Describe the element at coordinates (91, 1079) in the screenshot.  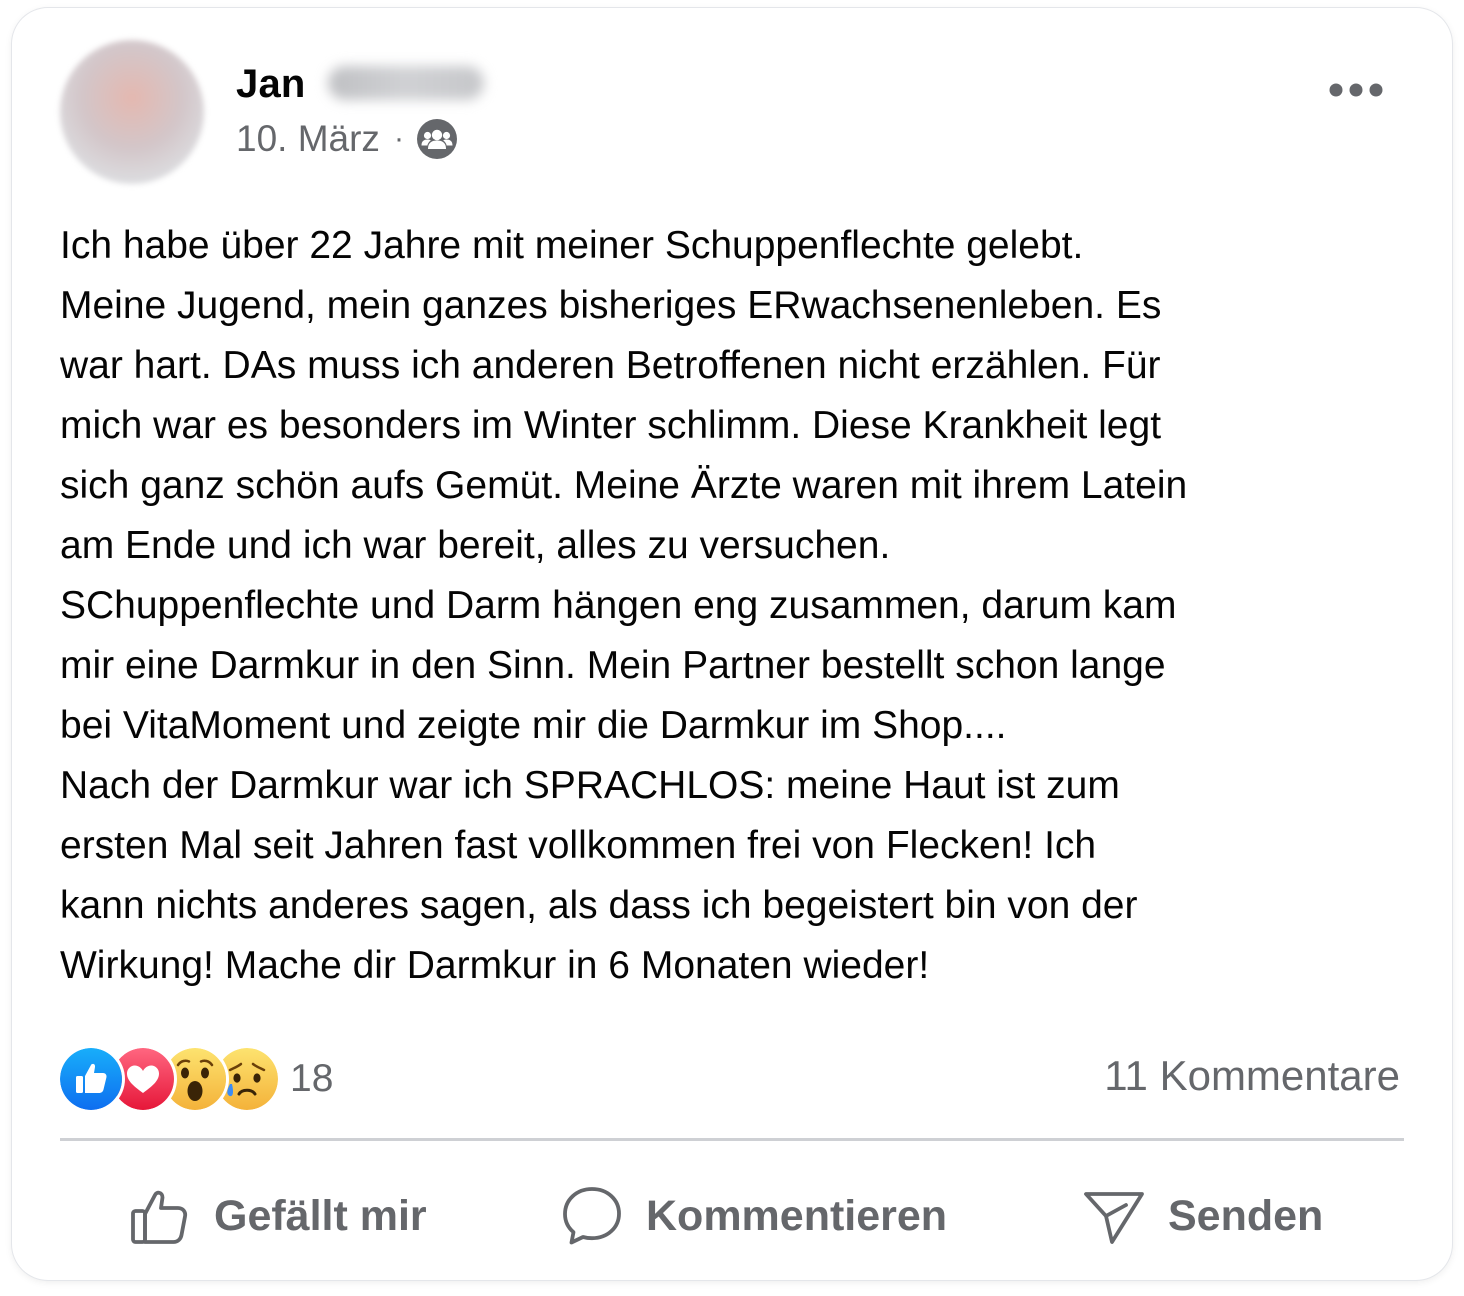
I see `like-reaction-icon` at that location.